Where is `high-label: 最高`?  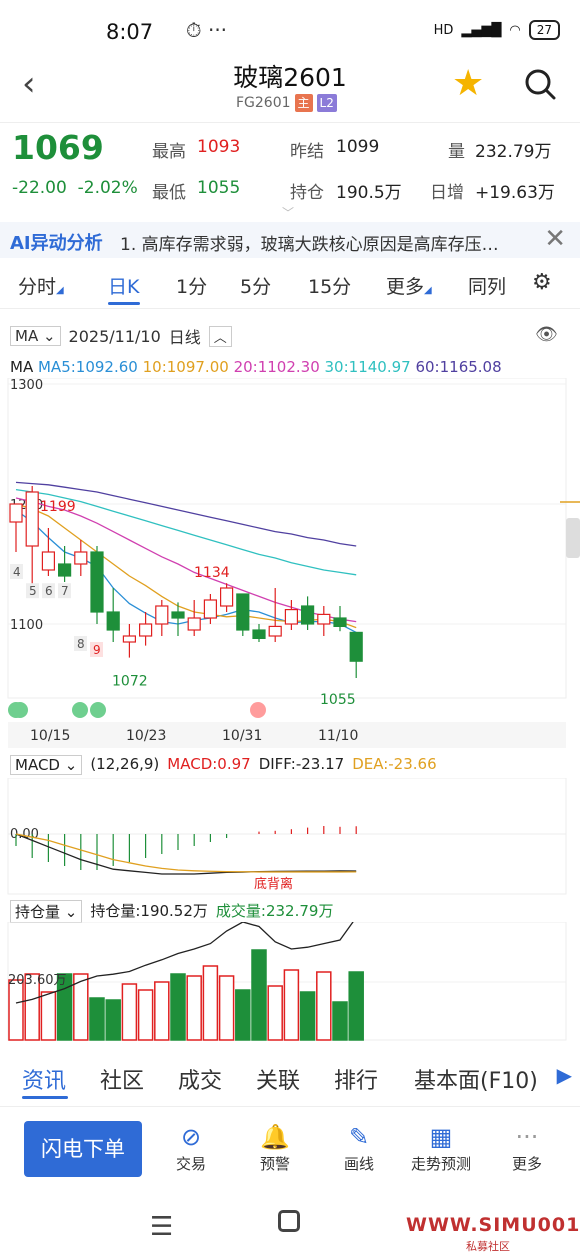 high-label: 最高 is located at coordinates (169, 152).